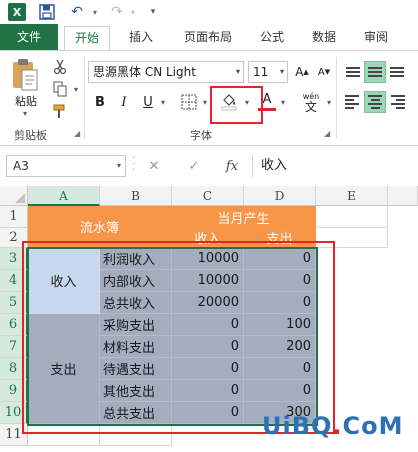 This screenshot has width=418, height=452. What do you see at coordinates (353, 72) in the screenshot?
I see `align-top-icon` at bounding box center [353, 72].